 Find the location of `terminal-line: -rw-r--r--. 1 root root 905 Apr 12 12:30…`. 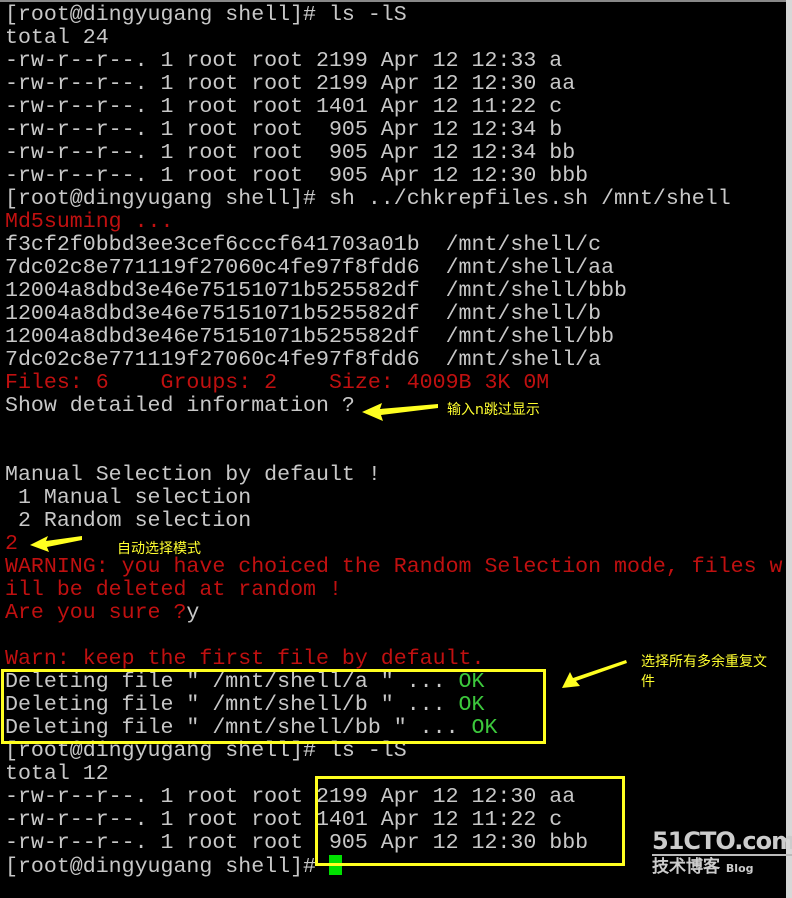

terminal-line: -rw-r--r--. 1 root root 905 Apr 12 12:30… is located at coordinates (394, 176).